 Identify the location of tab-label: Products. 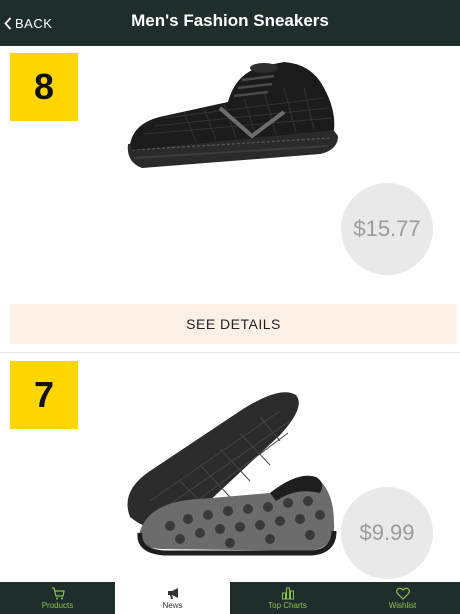
(57, 605).